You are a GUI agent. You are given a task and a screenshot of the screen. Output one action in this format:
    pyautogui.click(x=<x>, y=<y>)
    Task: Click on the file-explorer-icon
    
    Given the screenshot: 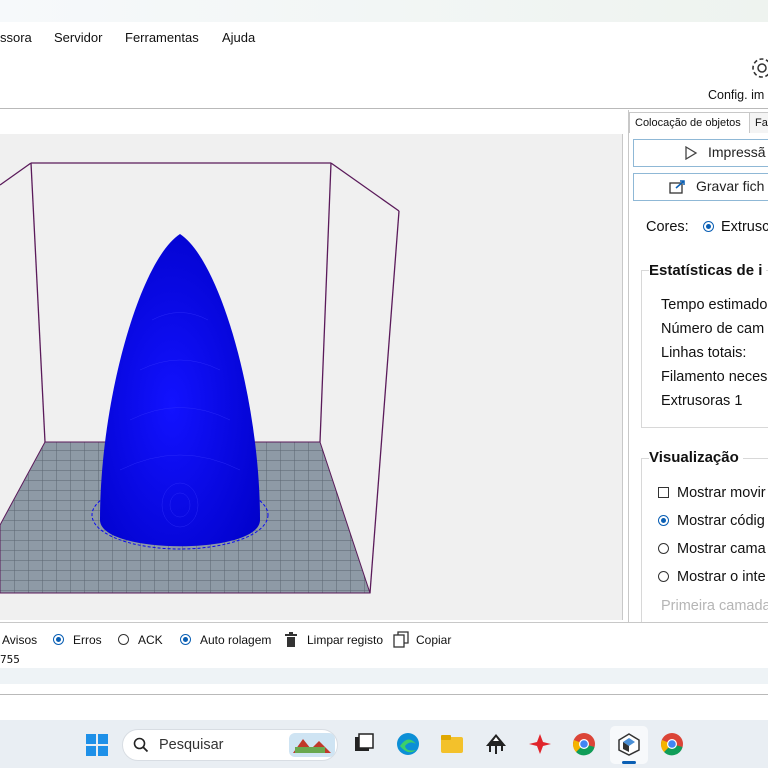 What is the action you would take?
    pyautogui.click(x=452, y=744)
    